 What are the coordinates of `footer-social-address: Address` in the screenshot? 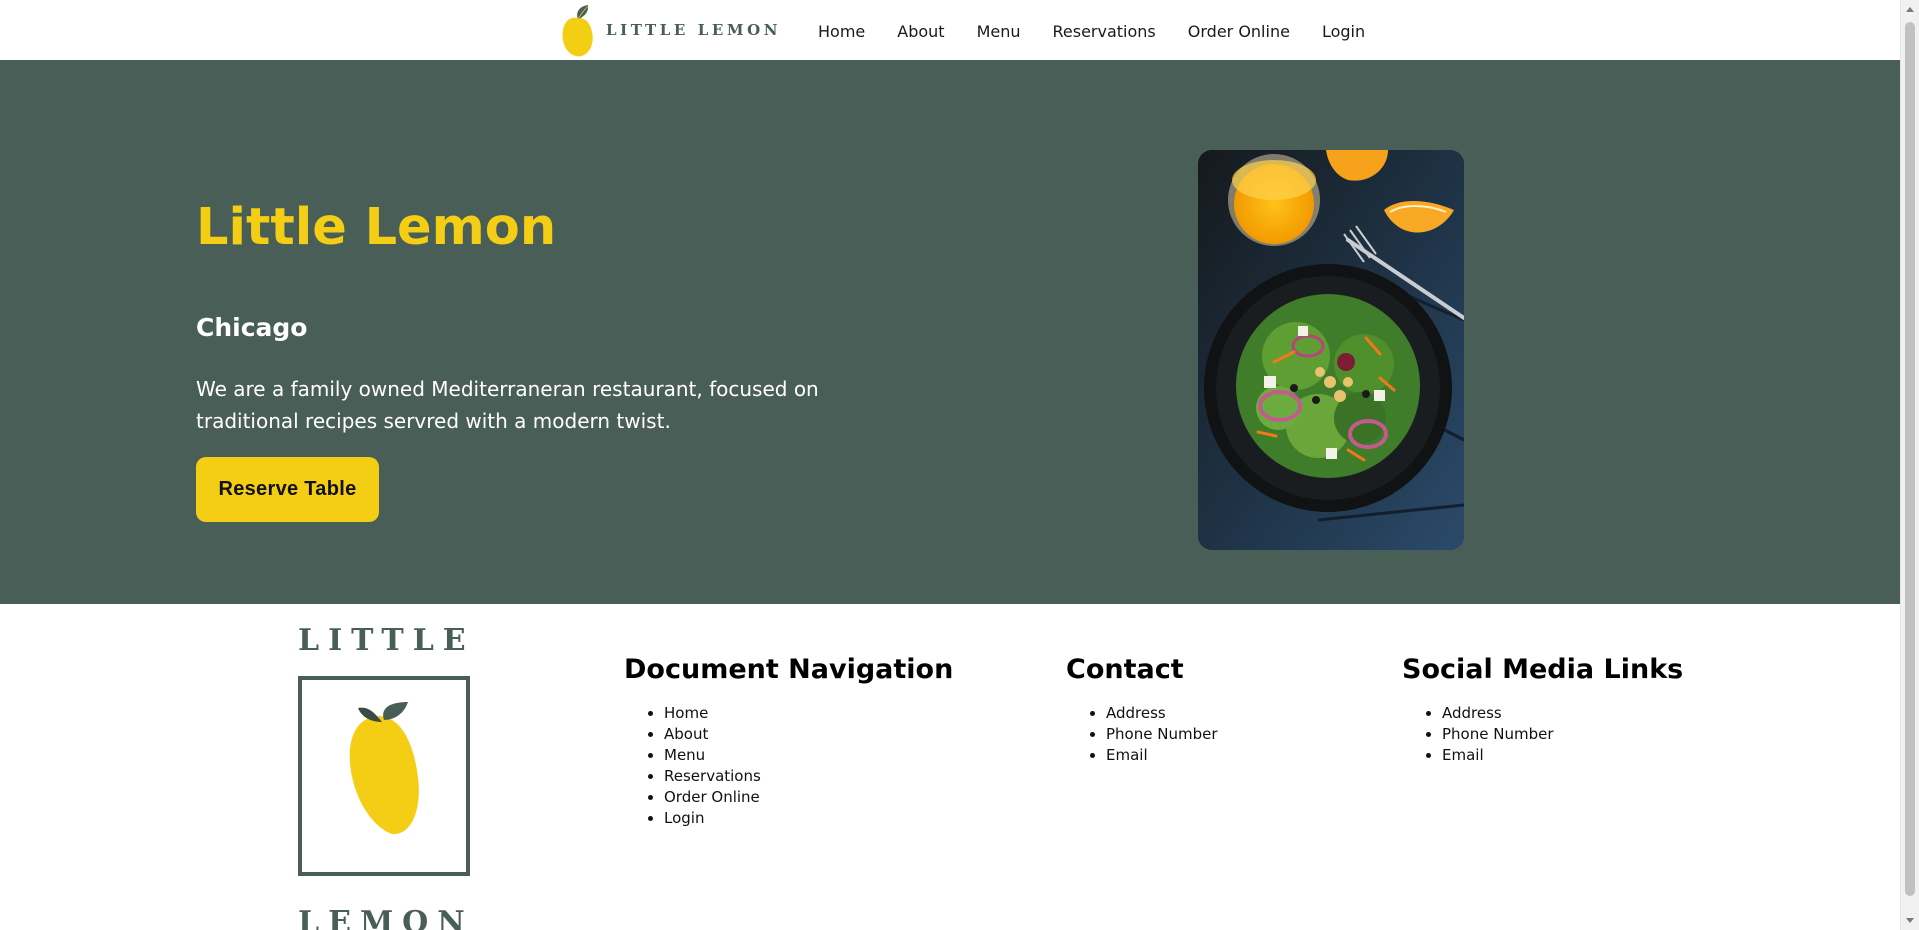 It's located at (1562, 713).